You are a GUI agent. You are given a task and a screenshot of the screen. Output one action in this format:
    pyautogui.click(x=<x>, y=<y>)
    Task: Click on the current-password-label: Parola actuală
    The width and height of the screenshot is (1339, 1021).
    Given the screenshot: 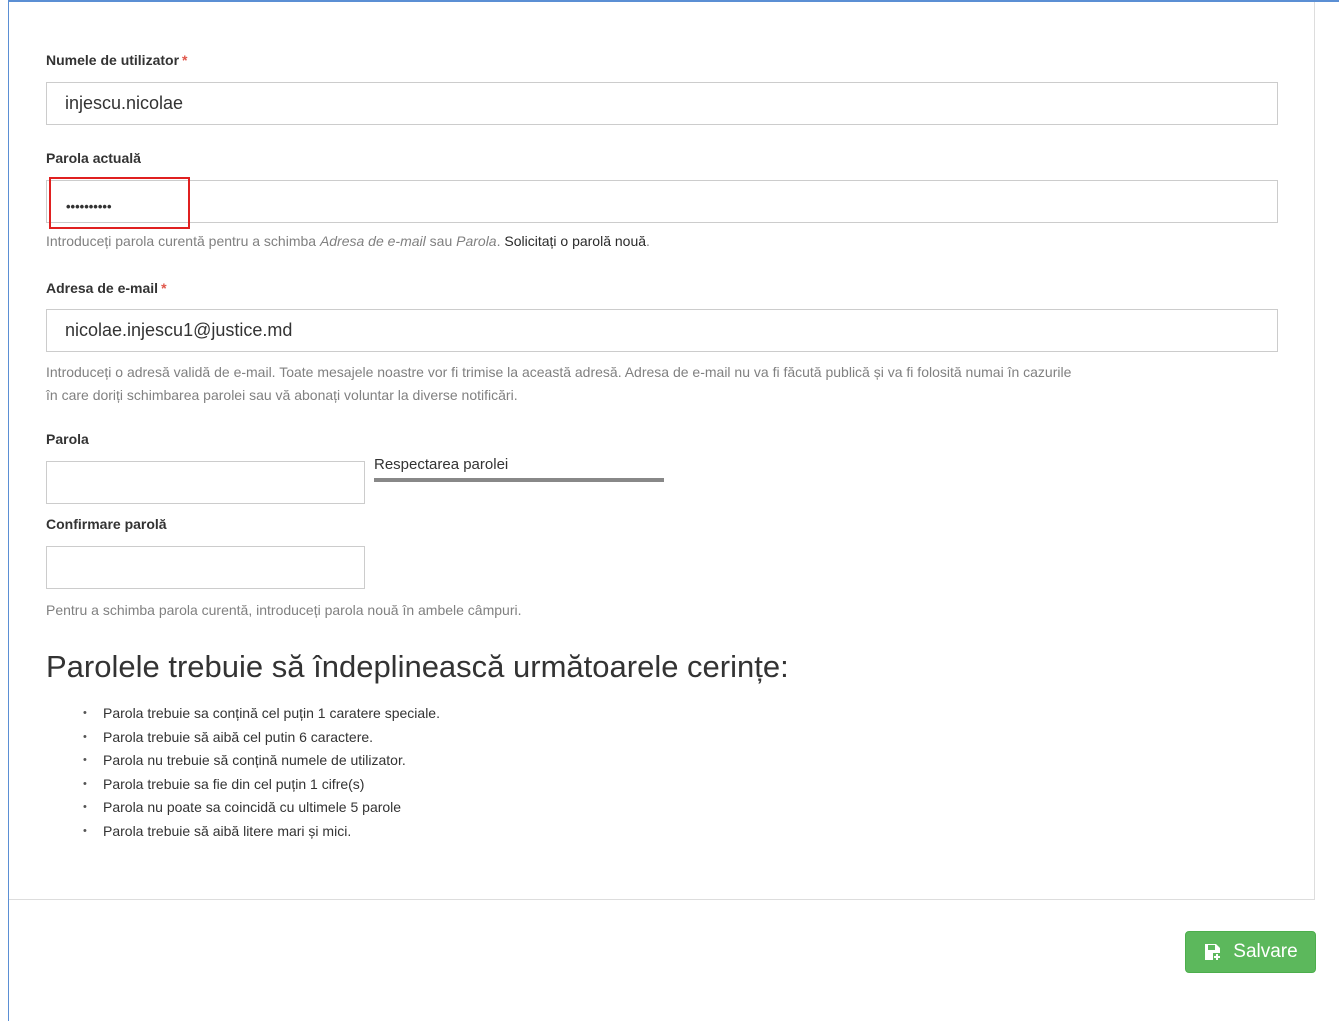 What is the action you would take?
    pyautogui.click(x=93, y=158)
    